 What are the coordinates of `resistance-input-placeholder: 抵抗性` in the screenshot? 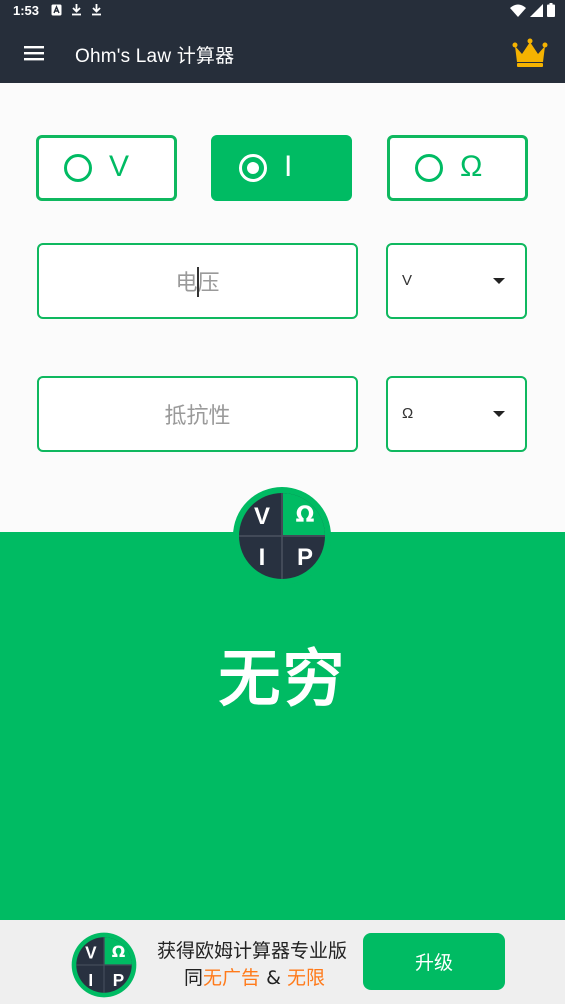 It's located at (197, 416).